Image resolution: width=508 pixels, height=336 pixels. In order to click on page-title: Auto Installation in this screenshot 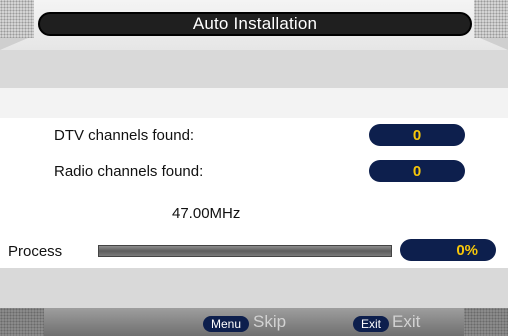, I will do `click(255, 23)`.